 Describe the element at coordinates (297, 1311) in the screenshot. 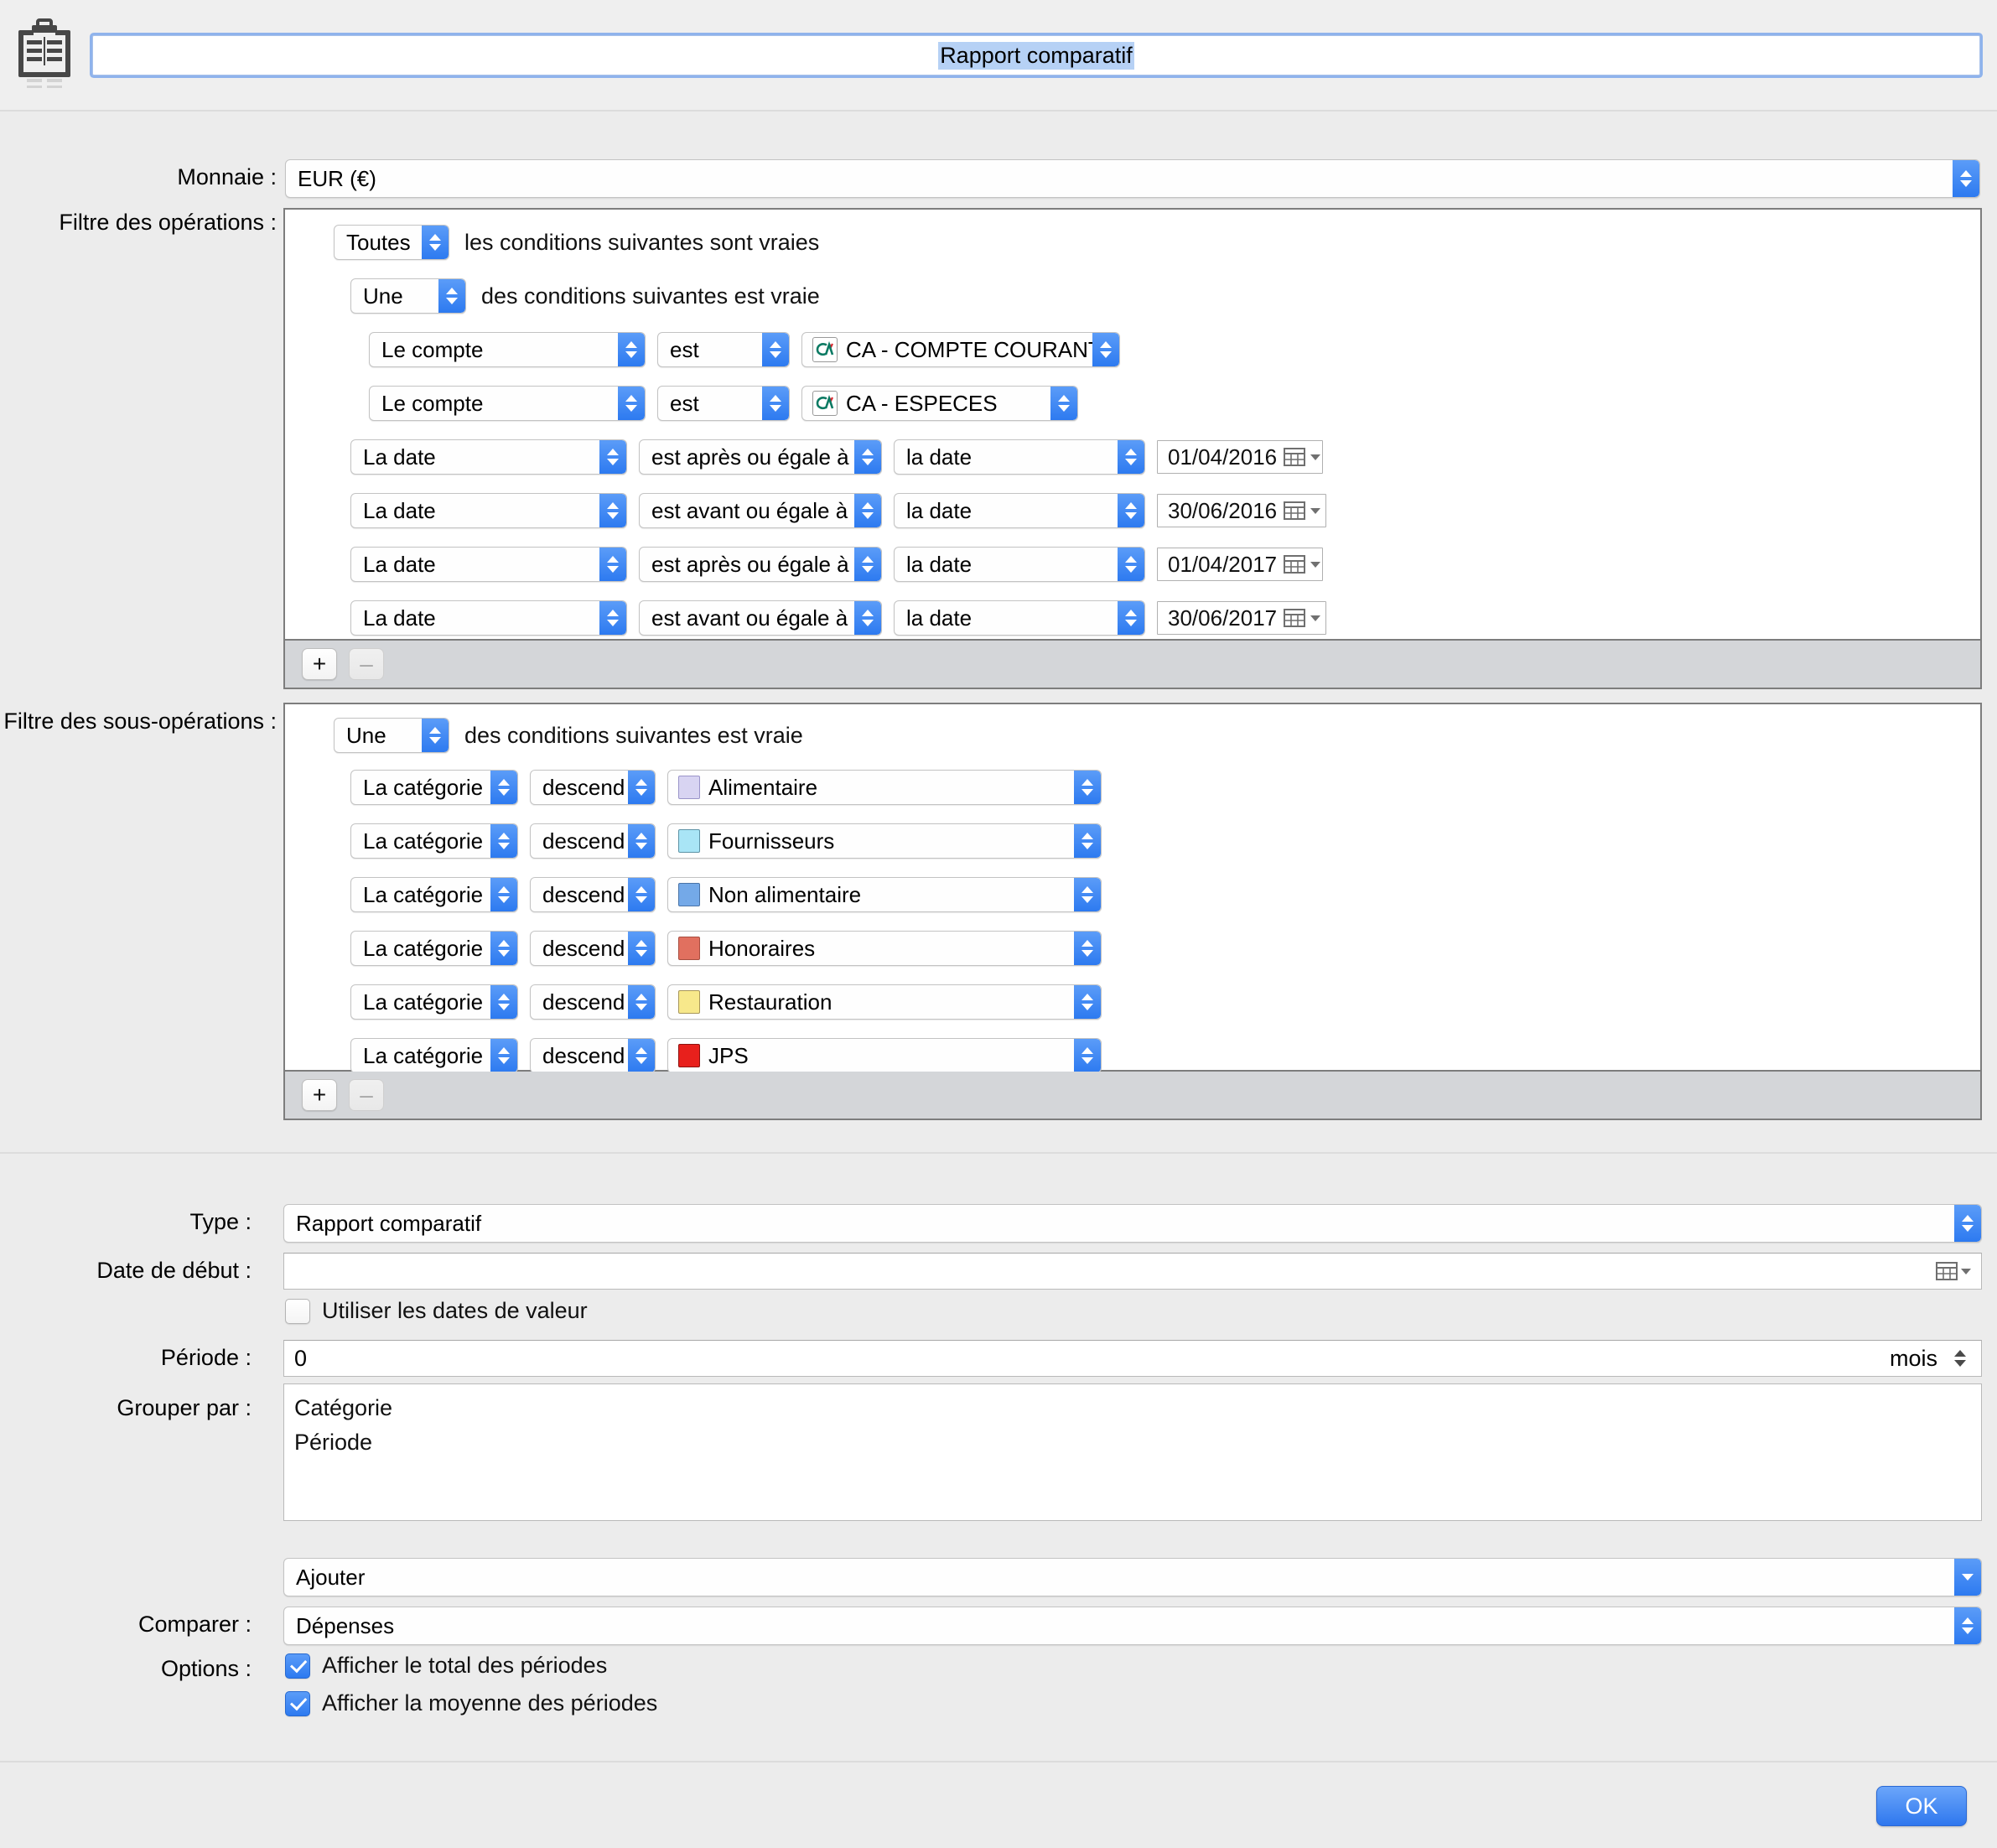

I see `use-value-dates-checkbox` at that location.